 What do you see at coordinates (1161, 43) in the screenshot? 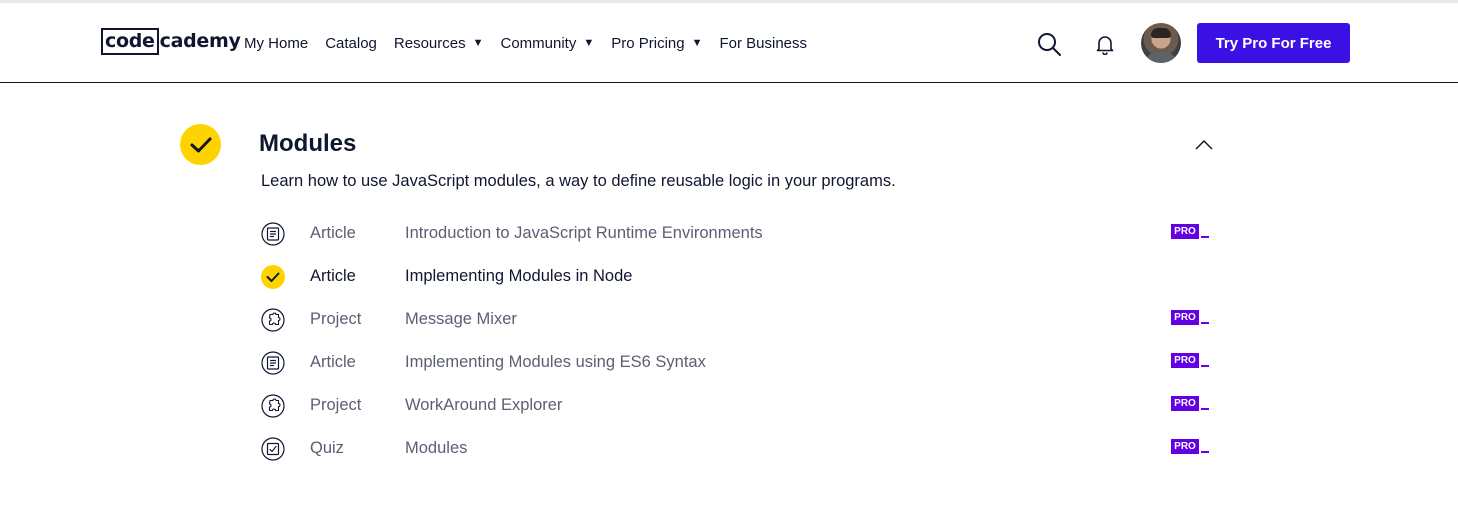
I see `avatar` at bounding box center [1161, 43].